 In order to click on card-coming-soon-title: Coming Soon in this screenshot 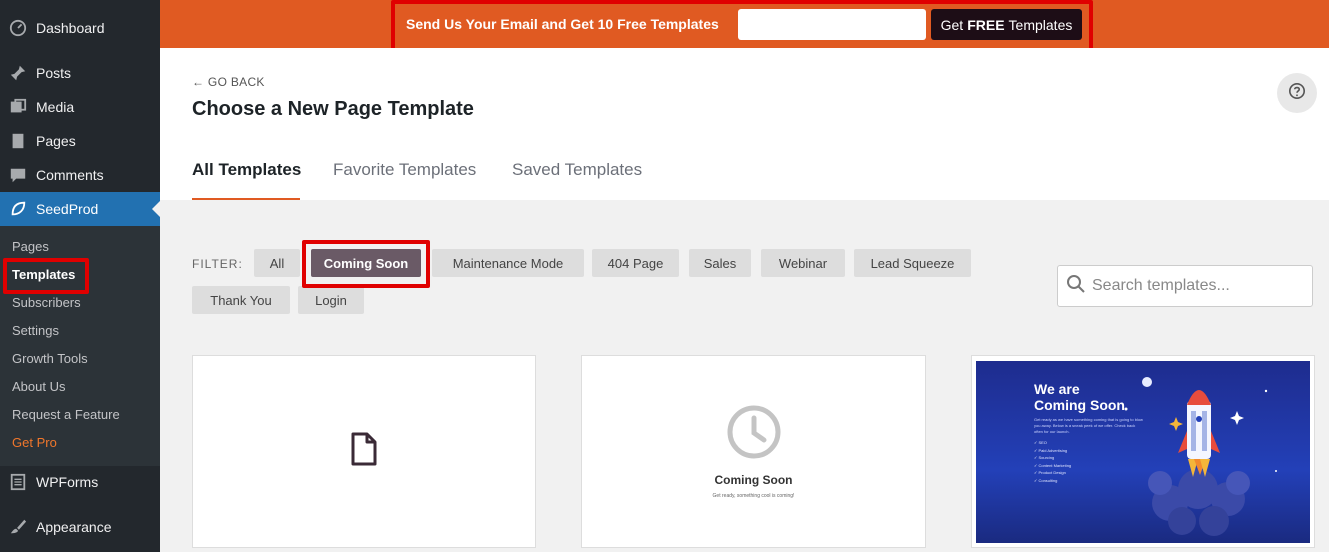, I will do `click(753, 480)`.